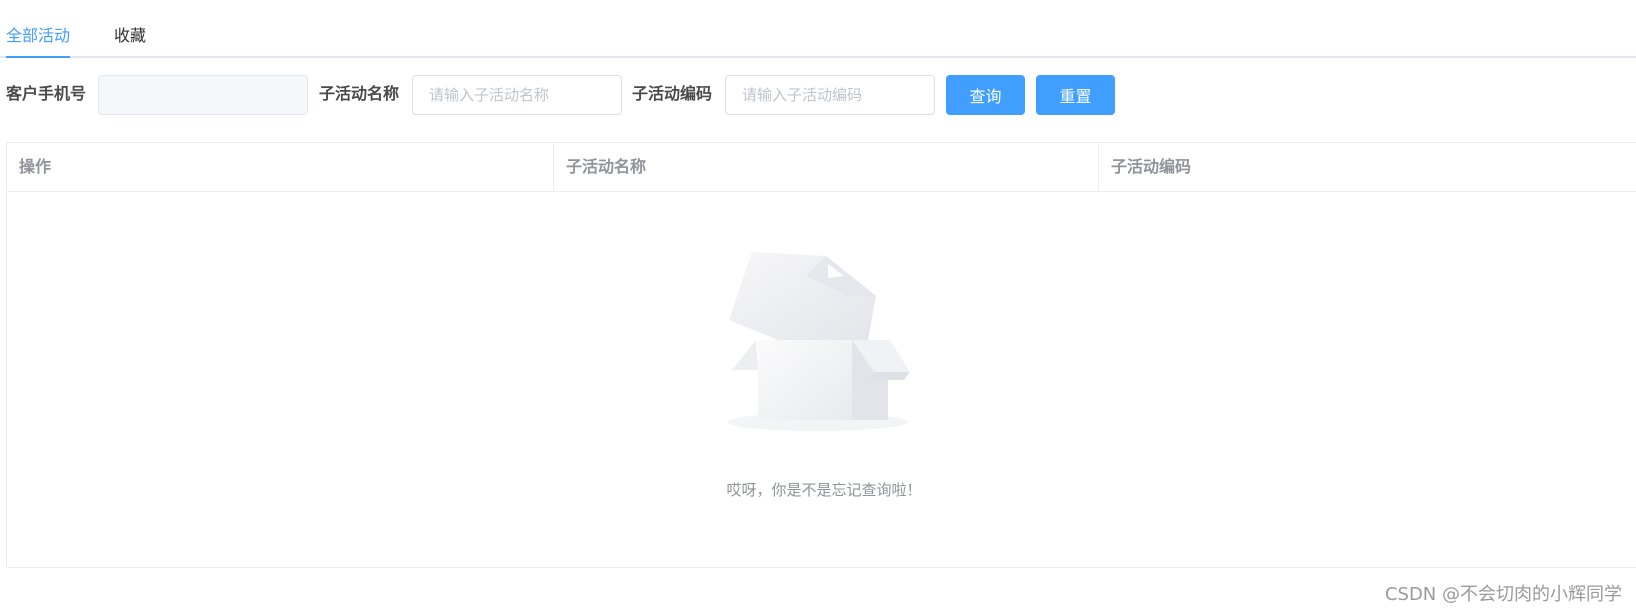  Describe the element at coordinates (819, 341) in the screenshot. I see `empty-box-icon` at that location.